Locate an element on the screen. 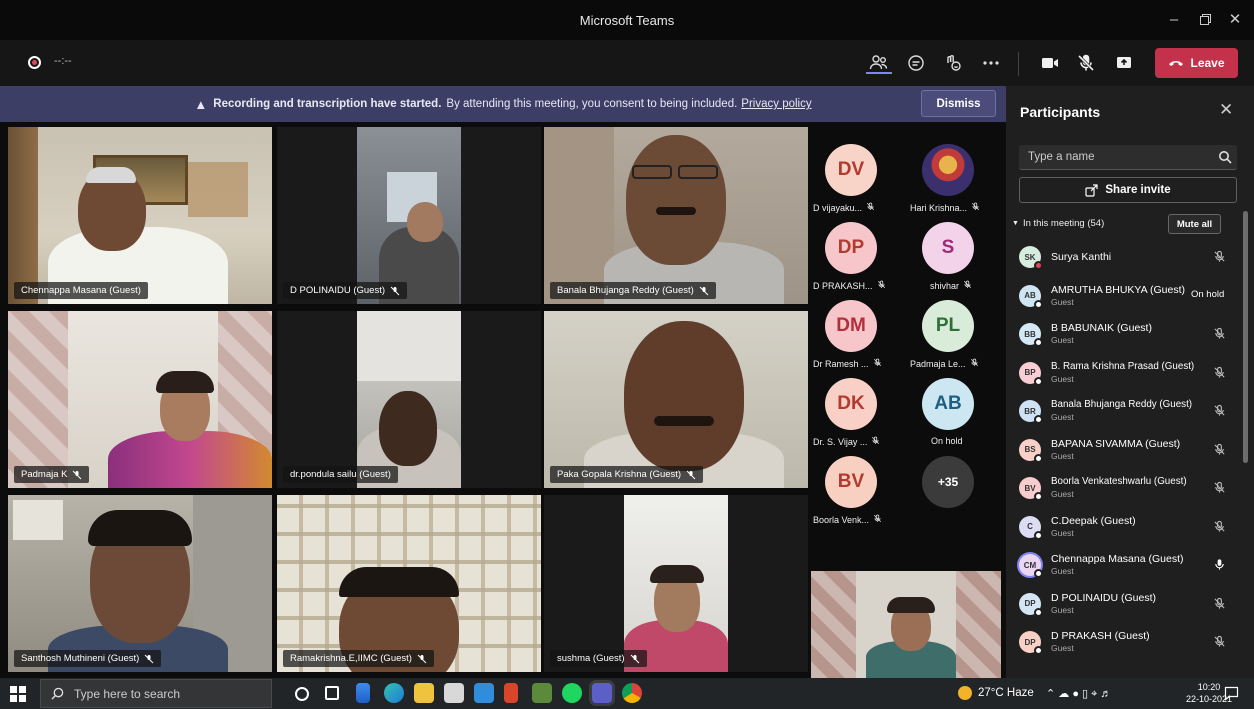  video-tile: Ramakrishna.E,IIMC (Guest) is located at coordinates (409, 583).